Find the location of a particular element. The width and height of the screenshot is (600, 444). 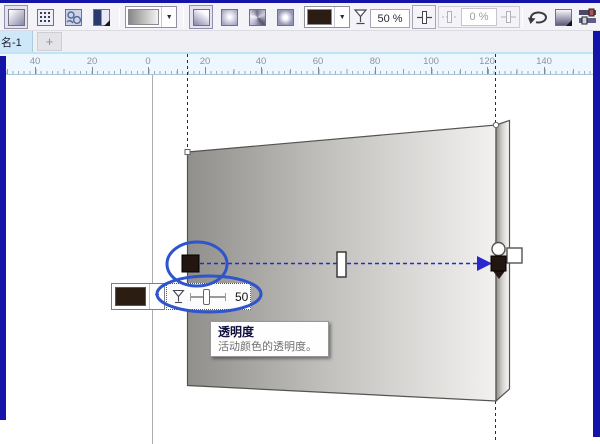

horizontal-ruler: 40 20 0 20 40 60 80 100 120 140 is located at coordinates (300, 63).